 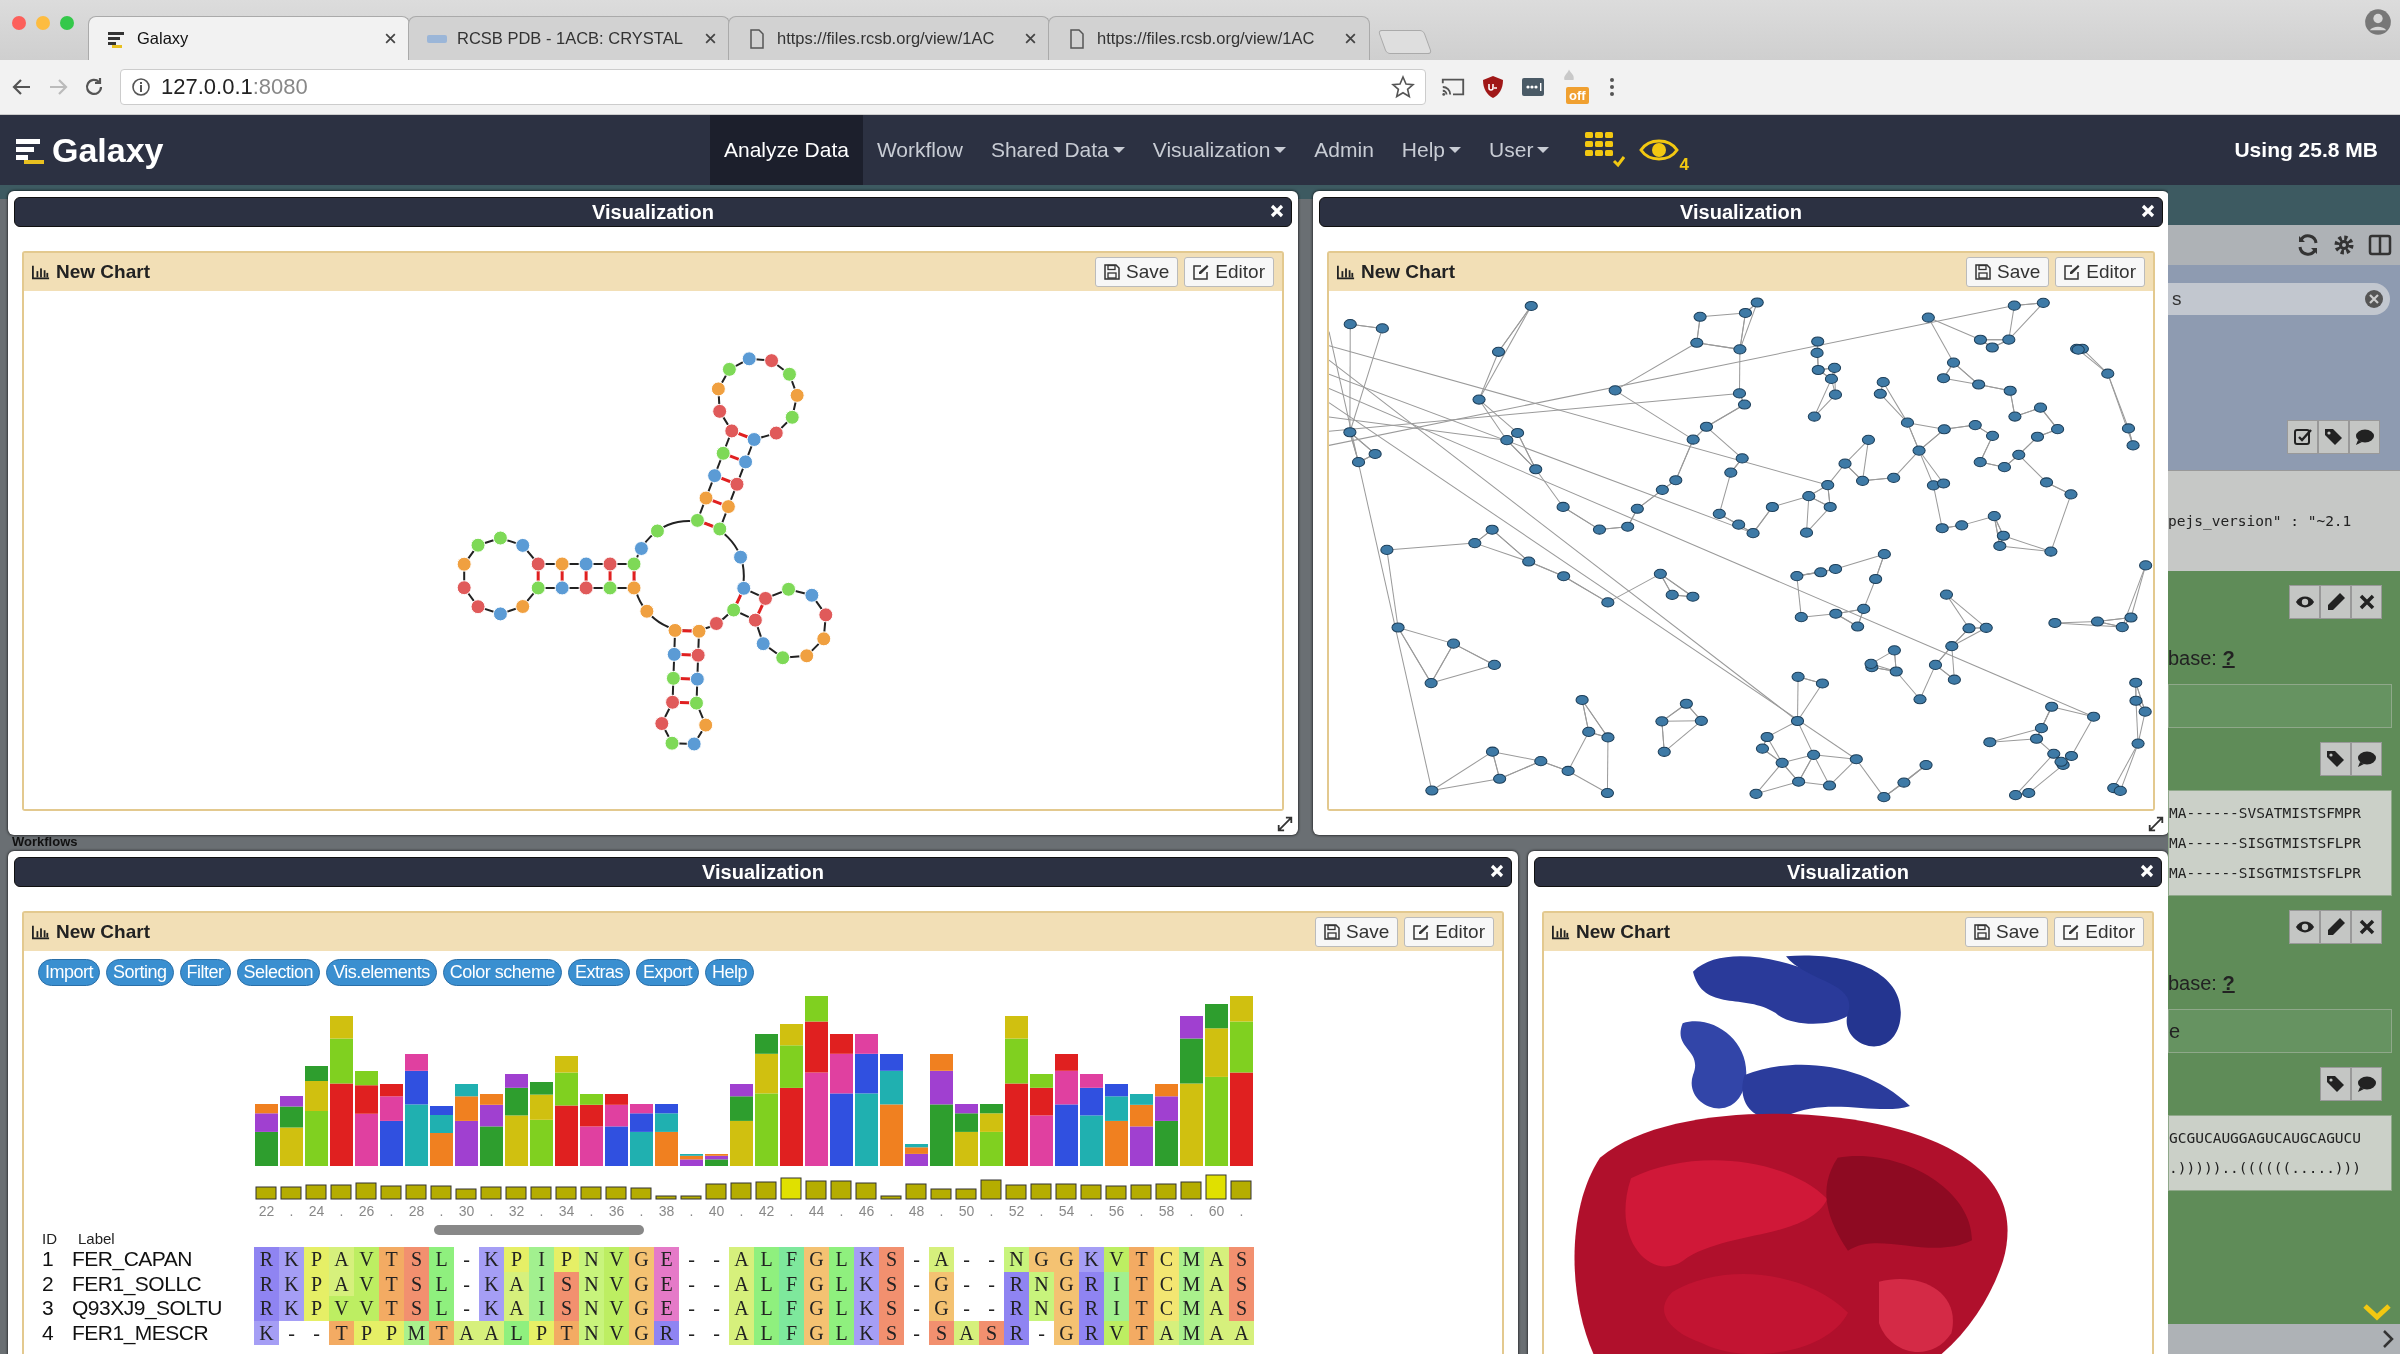 What do you see at coordinates (1659, 150) in the screenshot?
I see `eye-icon` at bounding box center [1659, 150].